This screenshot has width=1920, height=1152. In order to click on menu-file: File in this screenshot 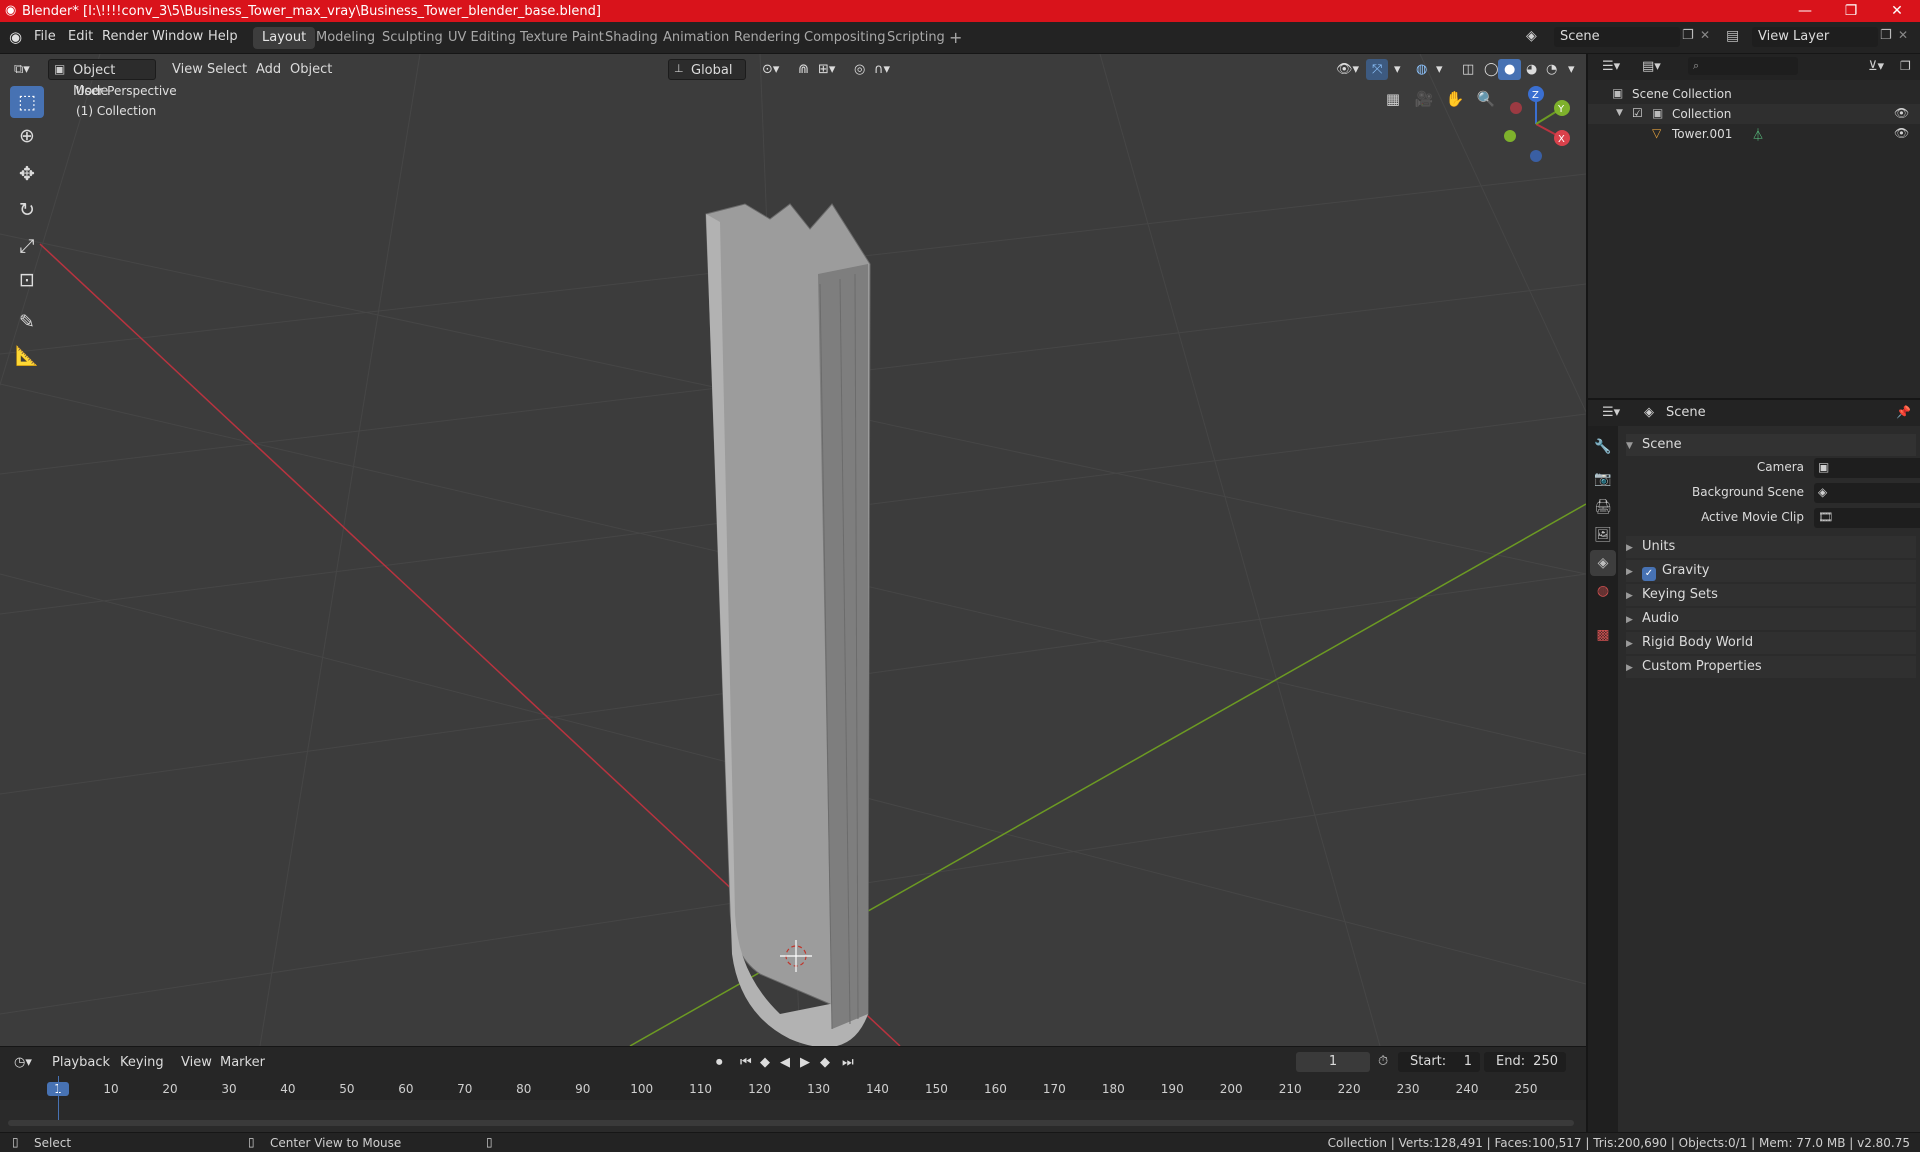, I will do `click(45, 36)`.